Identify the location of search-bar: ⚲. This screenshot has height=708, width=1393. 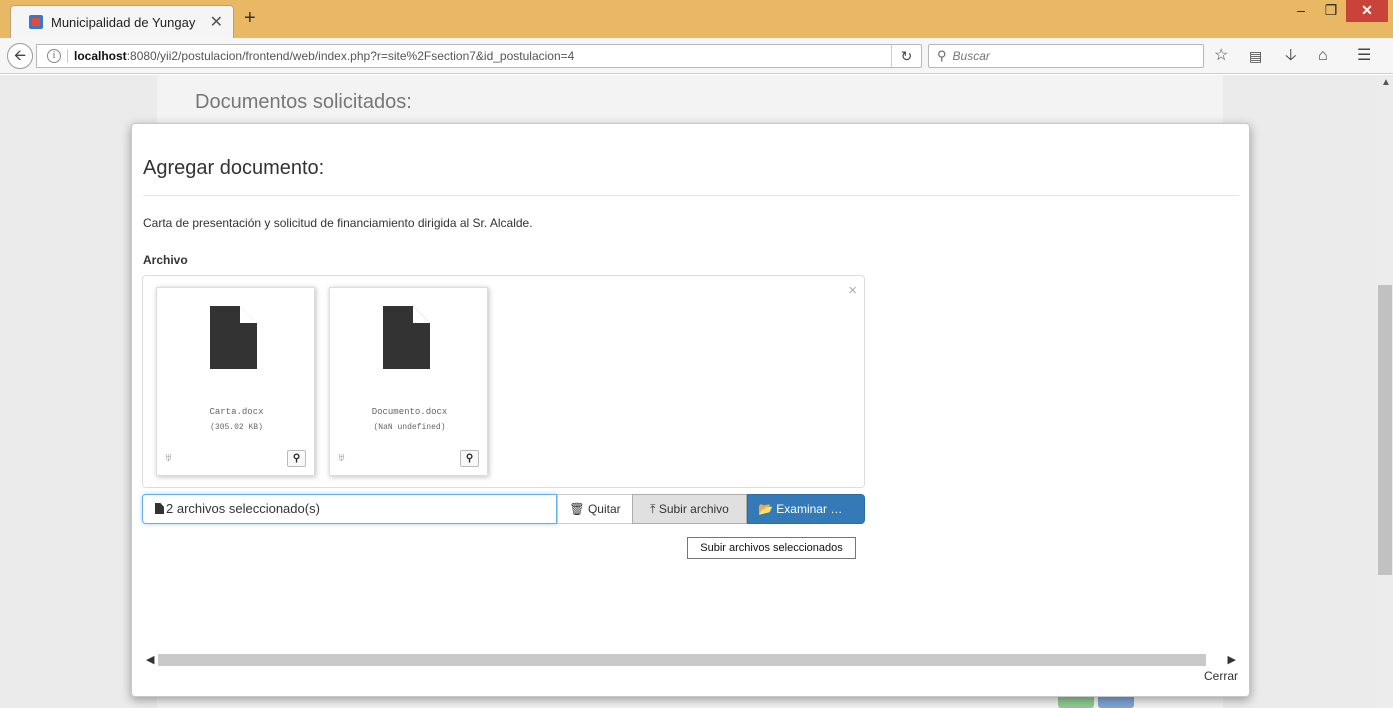
(1066, 56).